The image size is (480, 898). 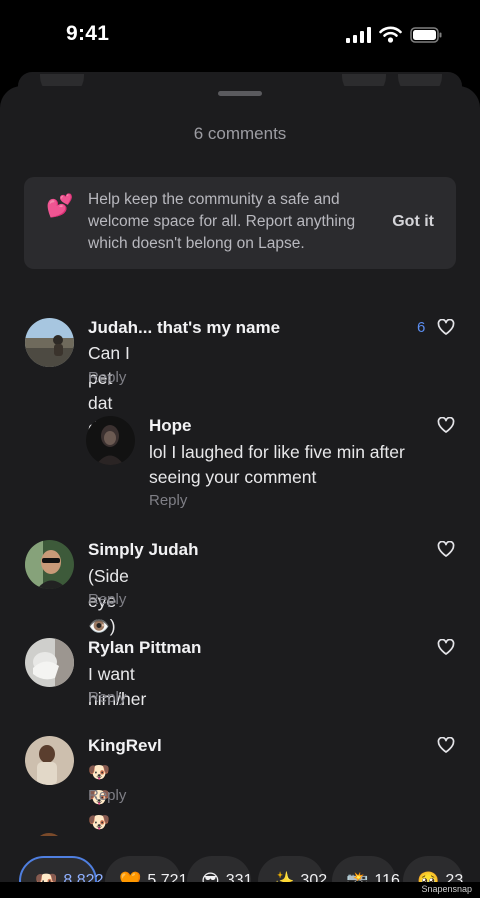 What do you see at coordinates (390, 34) in the screenshot?
I see `wifi-icon` at bounding box center [390, 34].